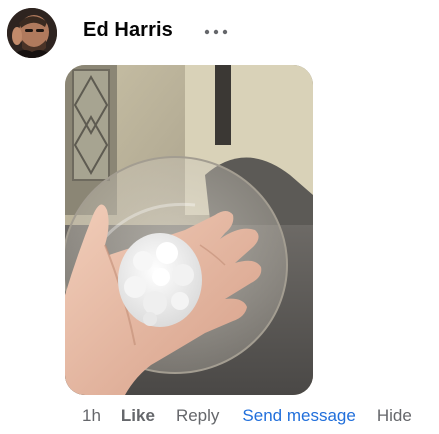  Describe the element at coordinates (216, 32) in the screenshot. I see `more-options-icon` at that location.